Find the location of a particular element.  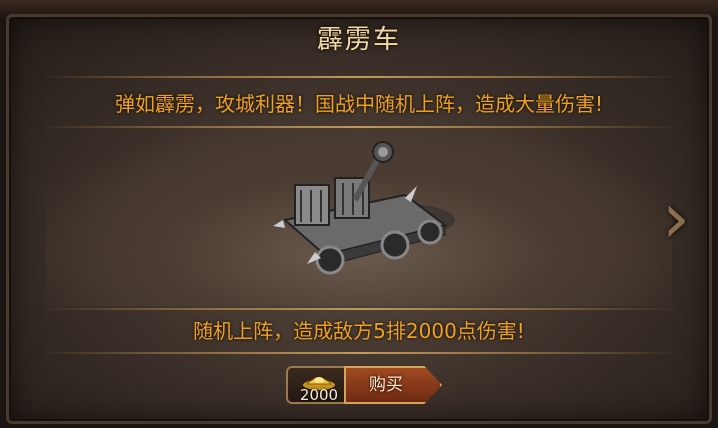

next-item-chevron-icon: › is located at coordinates (676, 218).